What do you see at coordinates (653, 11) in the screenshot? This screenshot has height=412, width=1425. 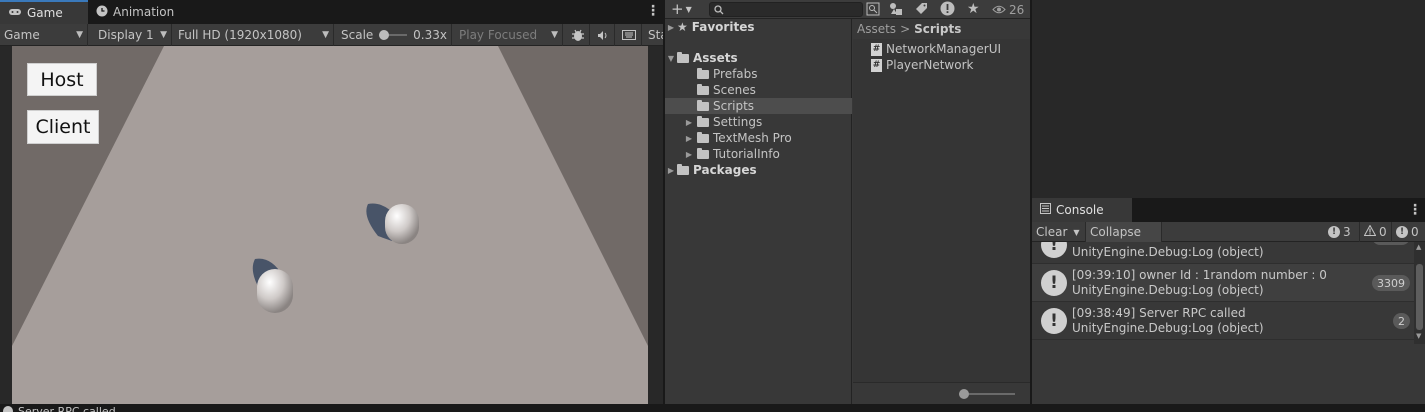 I see `game-menu-kebab-icon: ⋮` at bounding box center [653, 11].